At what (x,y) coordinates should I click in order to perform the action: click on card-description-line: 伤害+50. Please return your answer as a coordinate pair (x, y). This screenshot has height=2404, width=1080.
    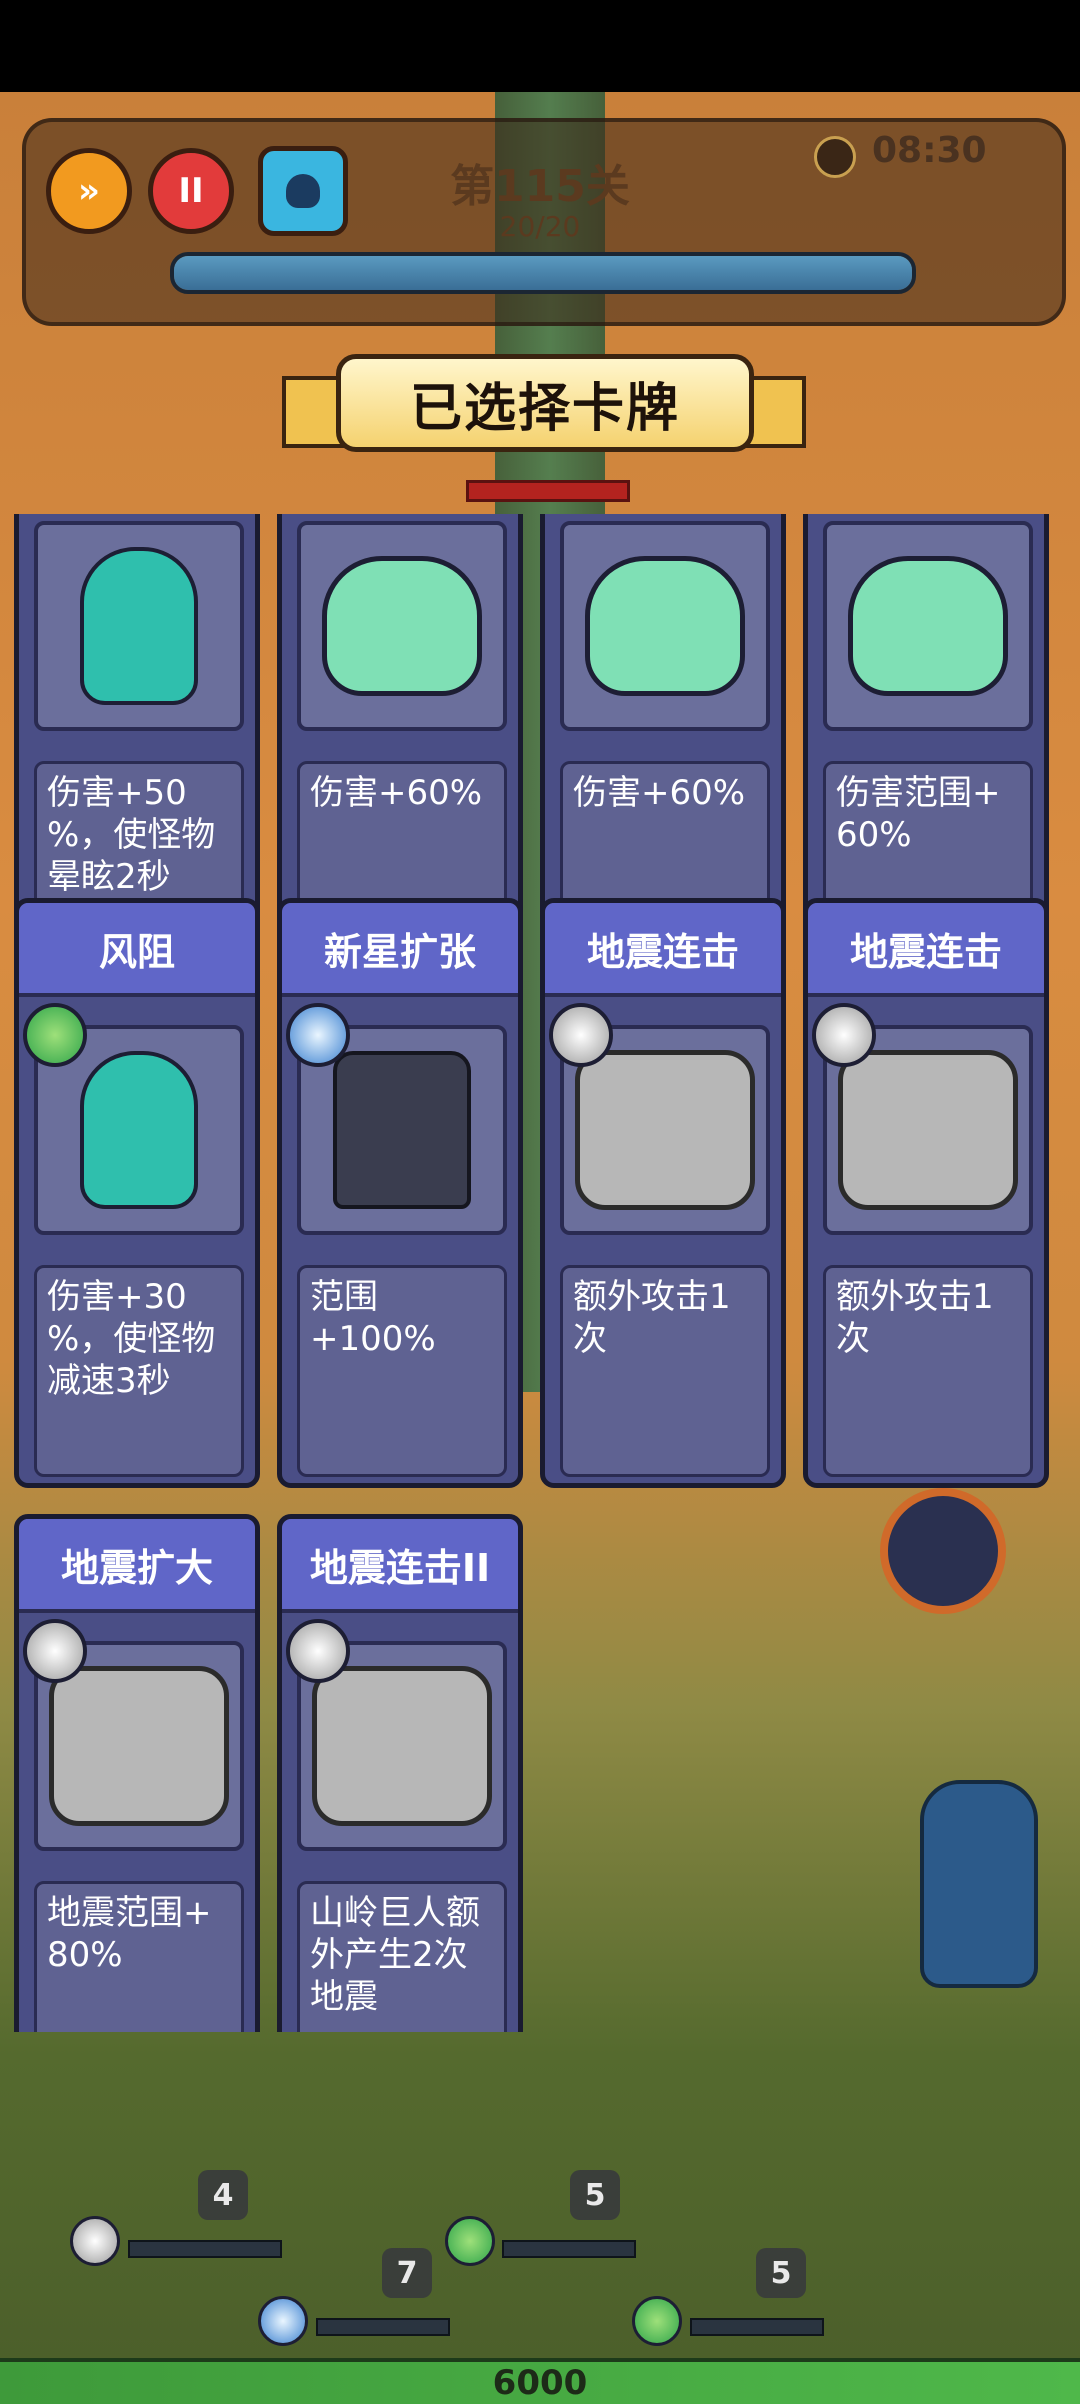
    Looking at the image, I should click on (117, 793).